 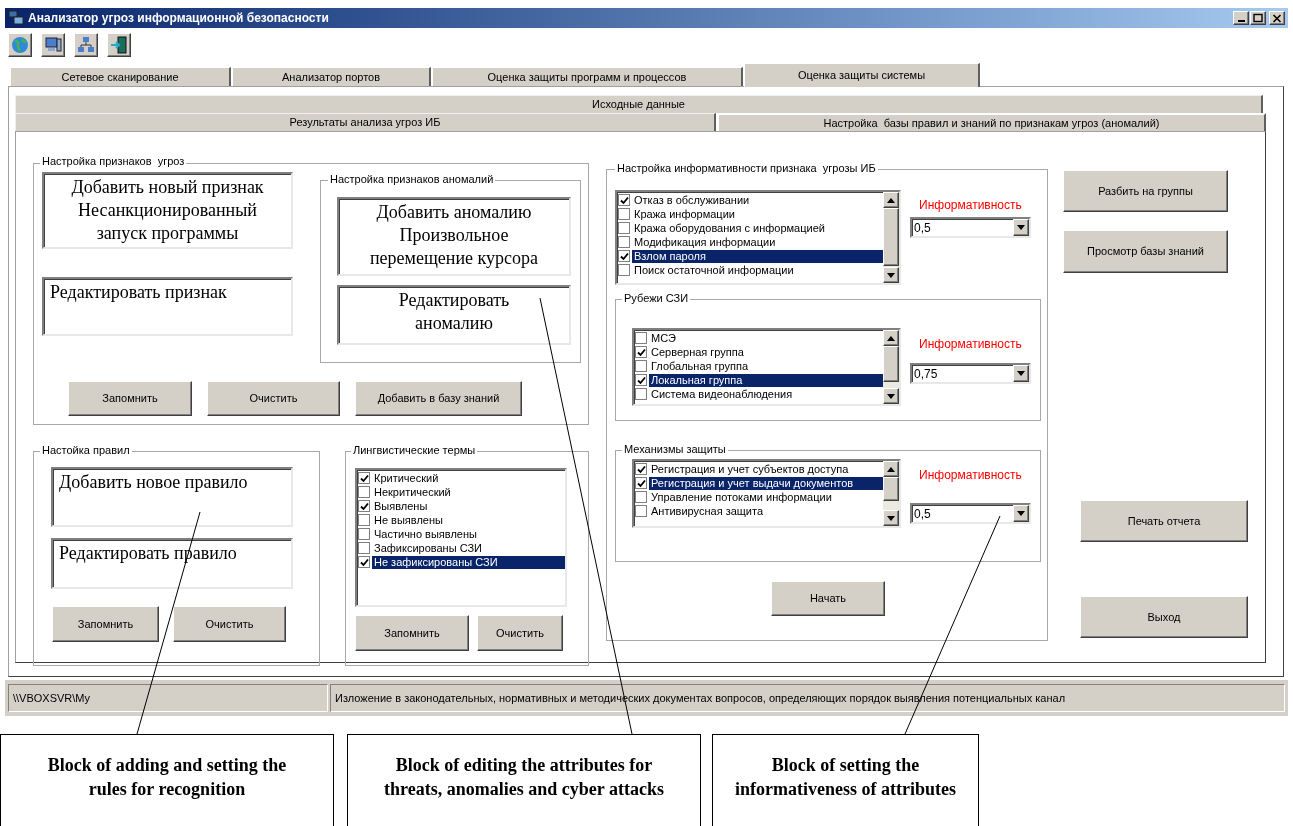 What do you see at coordinates (639, 104) in the screenshot?
I see `tab: Исходные данные` at bounding box center [639, 104].